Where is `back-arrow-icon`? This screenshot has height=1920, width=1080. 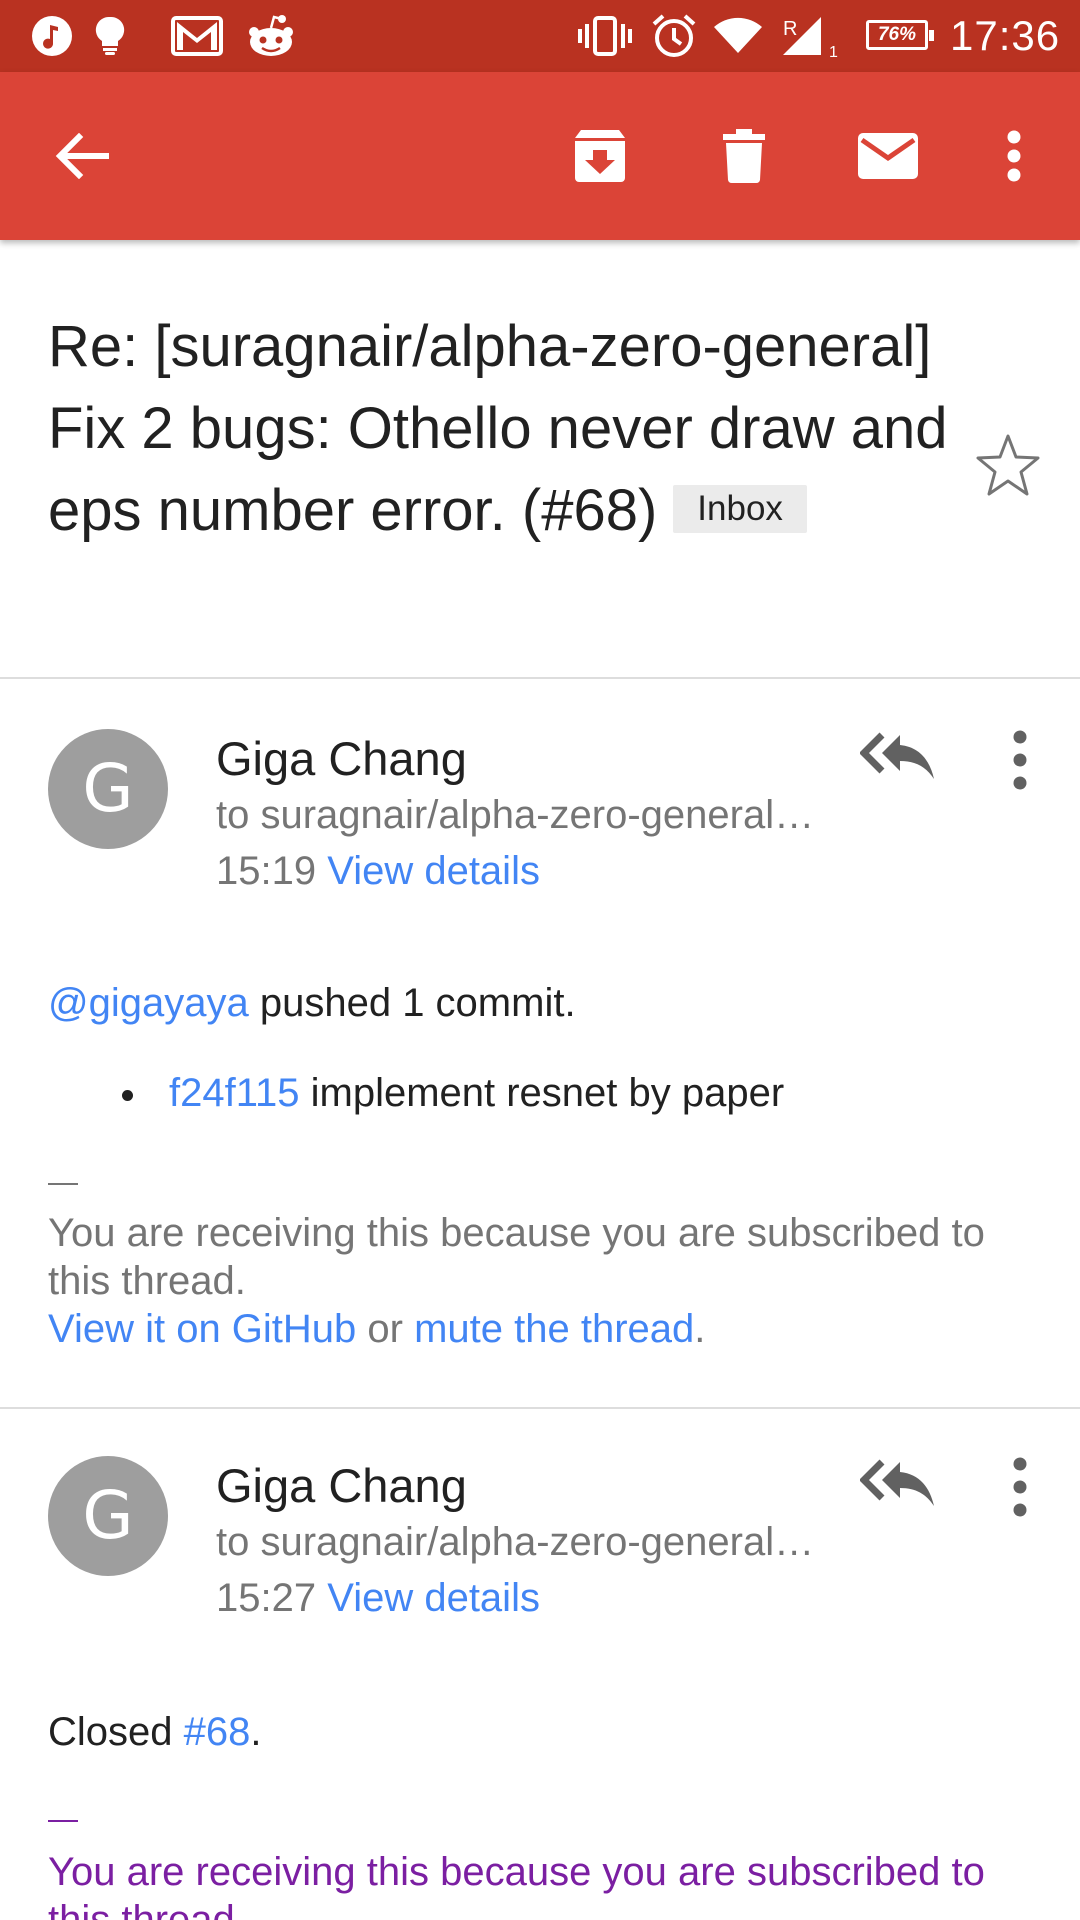
back-arrow-icon is located at coordinates (82, 156).